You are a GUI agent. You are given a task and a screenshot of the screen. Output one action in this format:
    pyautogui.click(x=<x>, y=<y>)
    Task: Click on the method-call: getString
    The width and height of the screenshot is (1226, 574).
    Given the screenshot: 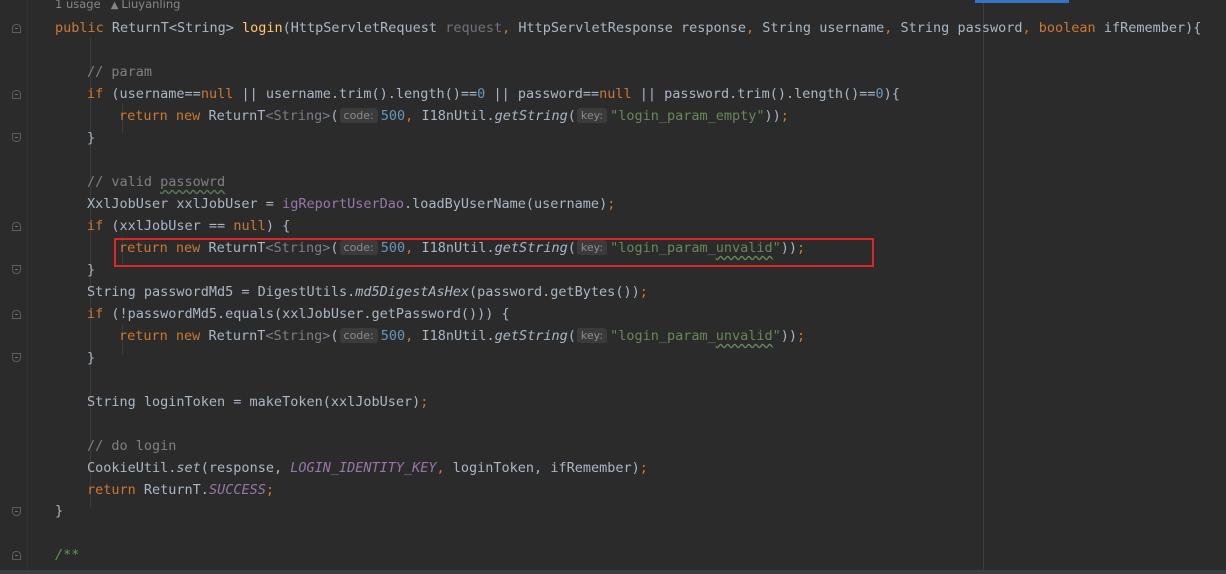 What is the action you would take?
    pyautogui.click(x=531, y=116)
    